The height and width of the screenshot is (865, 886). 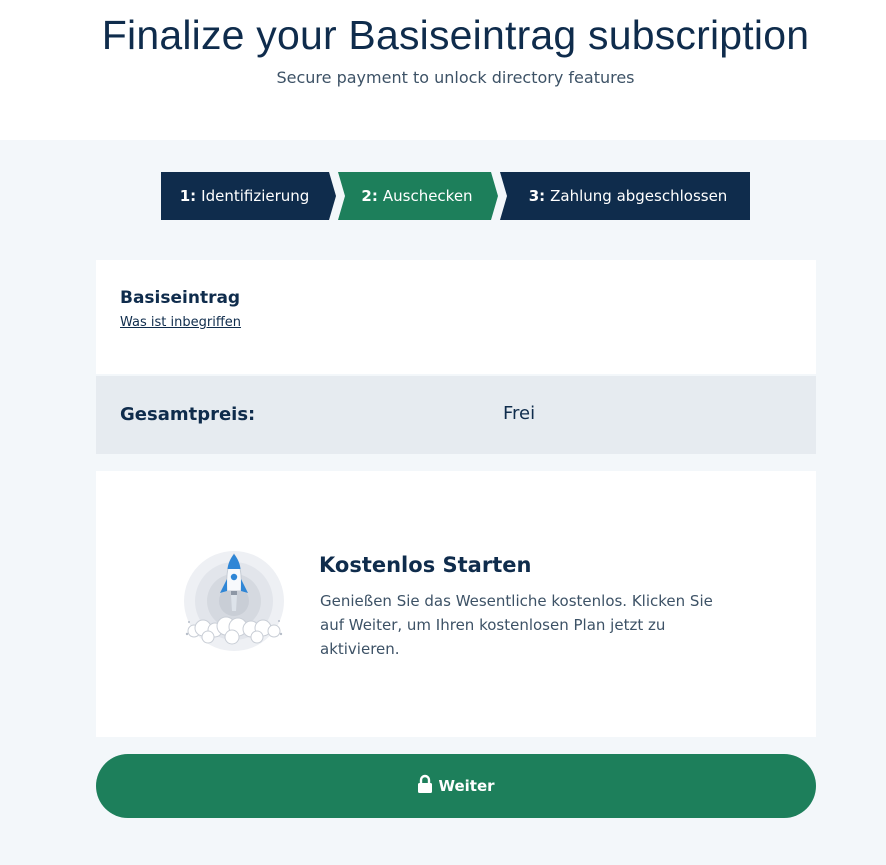 I want to click on info-title: Kostenlos Starten, so click(x=425, y=565).